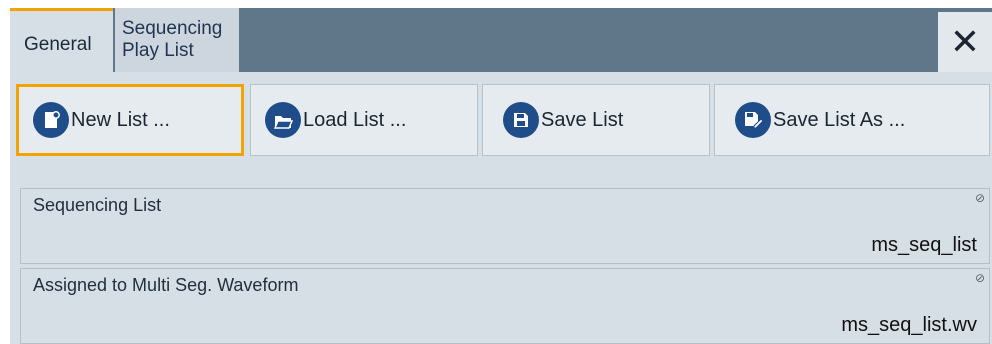 The width and height of the screenshot is (992, 344). I want to click on tab-sequencing-play-list: Sequencing Play List, so click(177, 40).